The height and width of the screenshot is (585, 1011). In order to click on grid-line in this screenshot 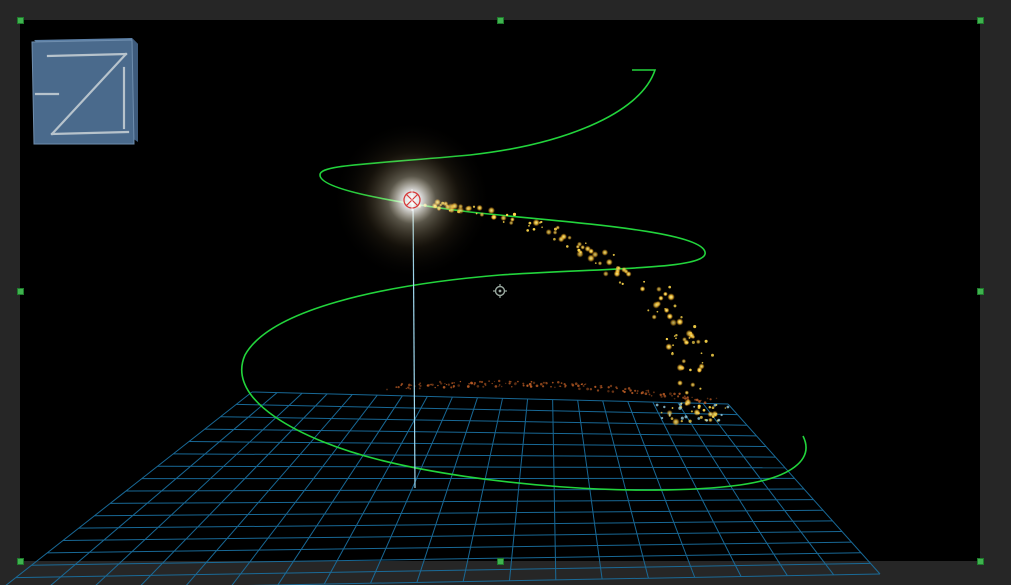, I will do `click(443, 570)`.